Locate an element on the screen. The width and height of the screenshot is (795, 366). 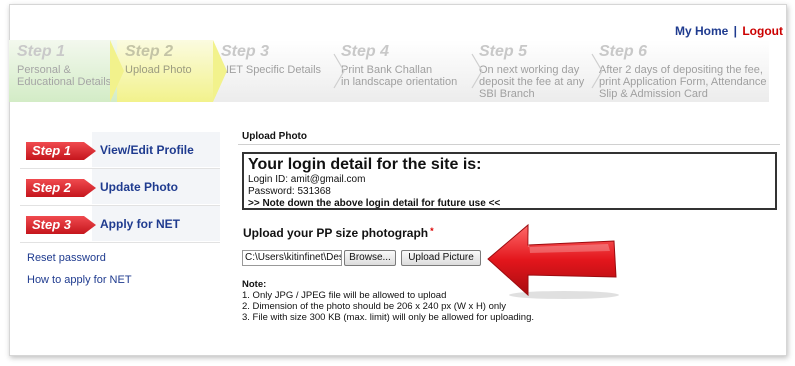
step-4-line: in landscape orientation is located at coordinates (399, 82).